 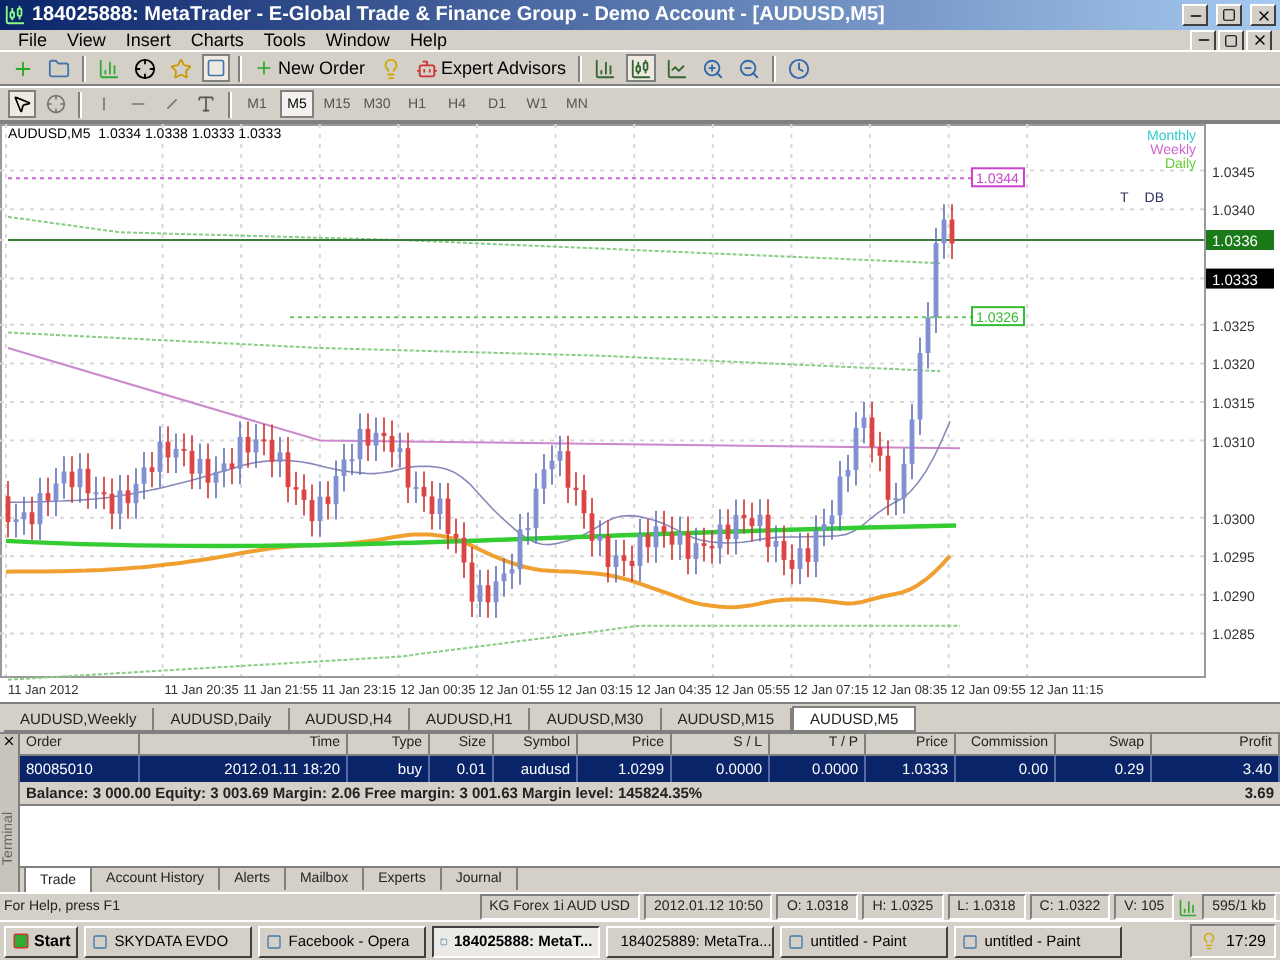 I want to click on window-title: 184025888: MetaTrader - E-Global Trade & Finance Group - Demo Account - [AUDUSD,M5], so click(x=459, y=15).